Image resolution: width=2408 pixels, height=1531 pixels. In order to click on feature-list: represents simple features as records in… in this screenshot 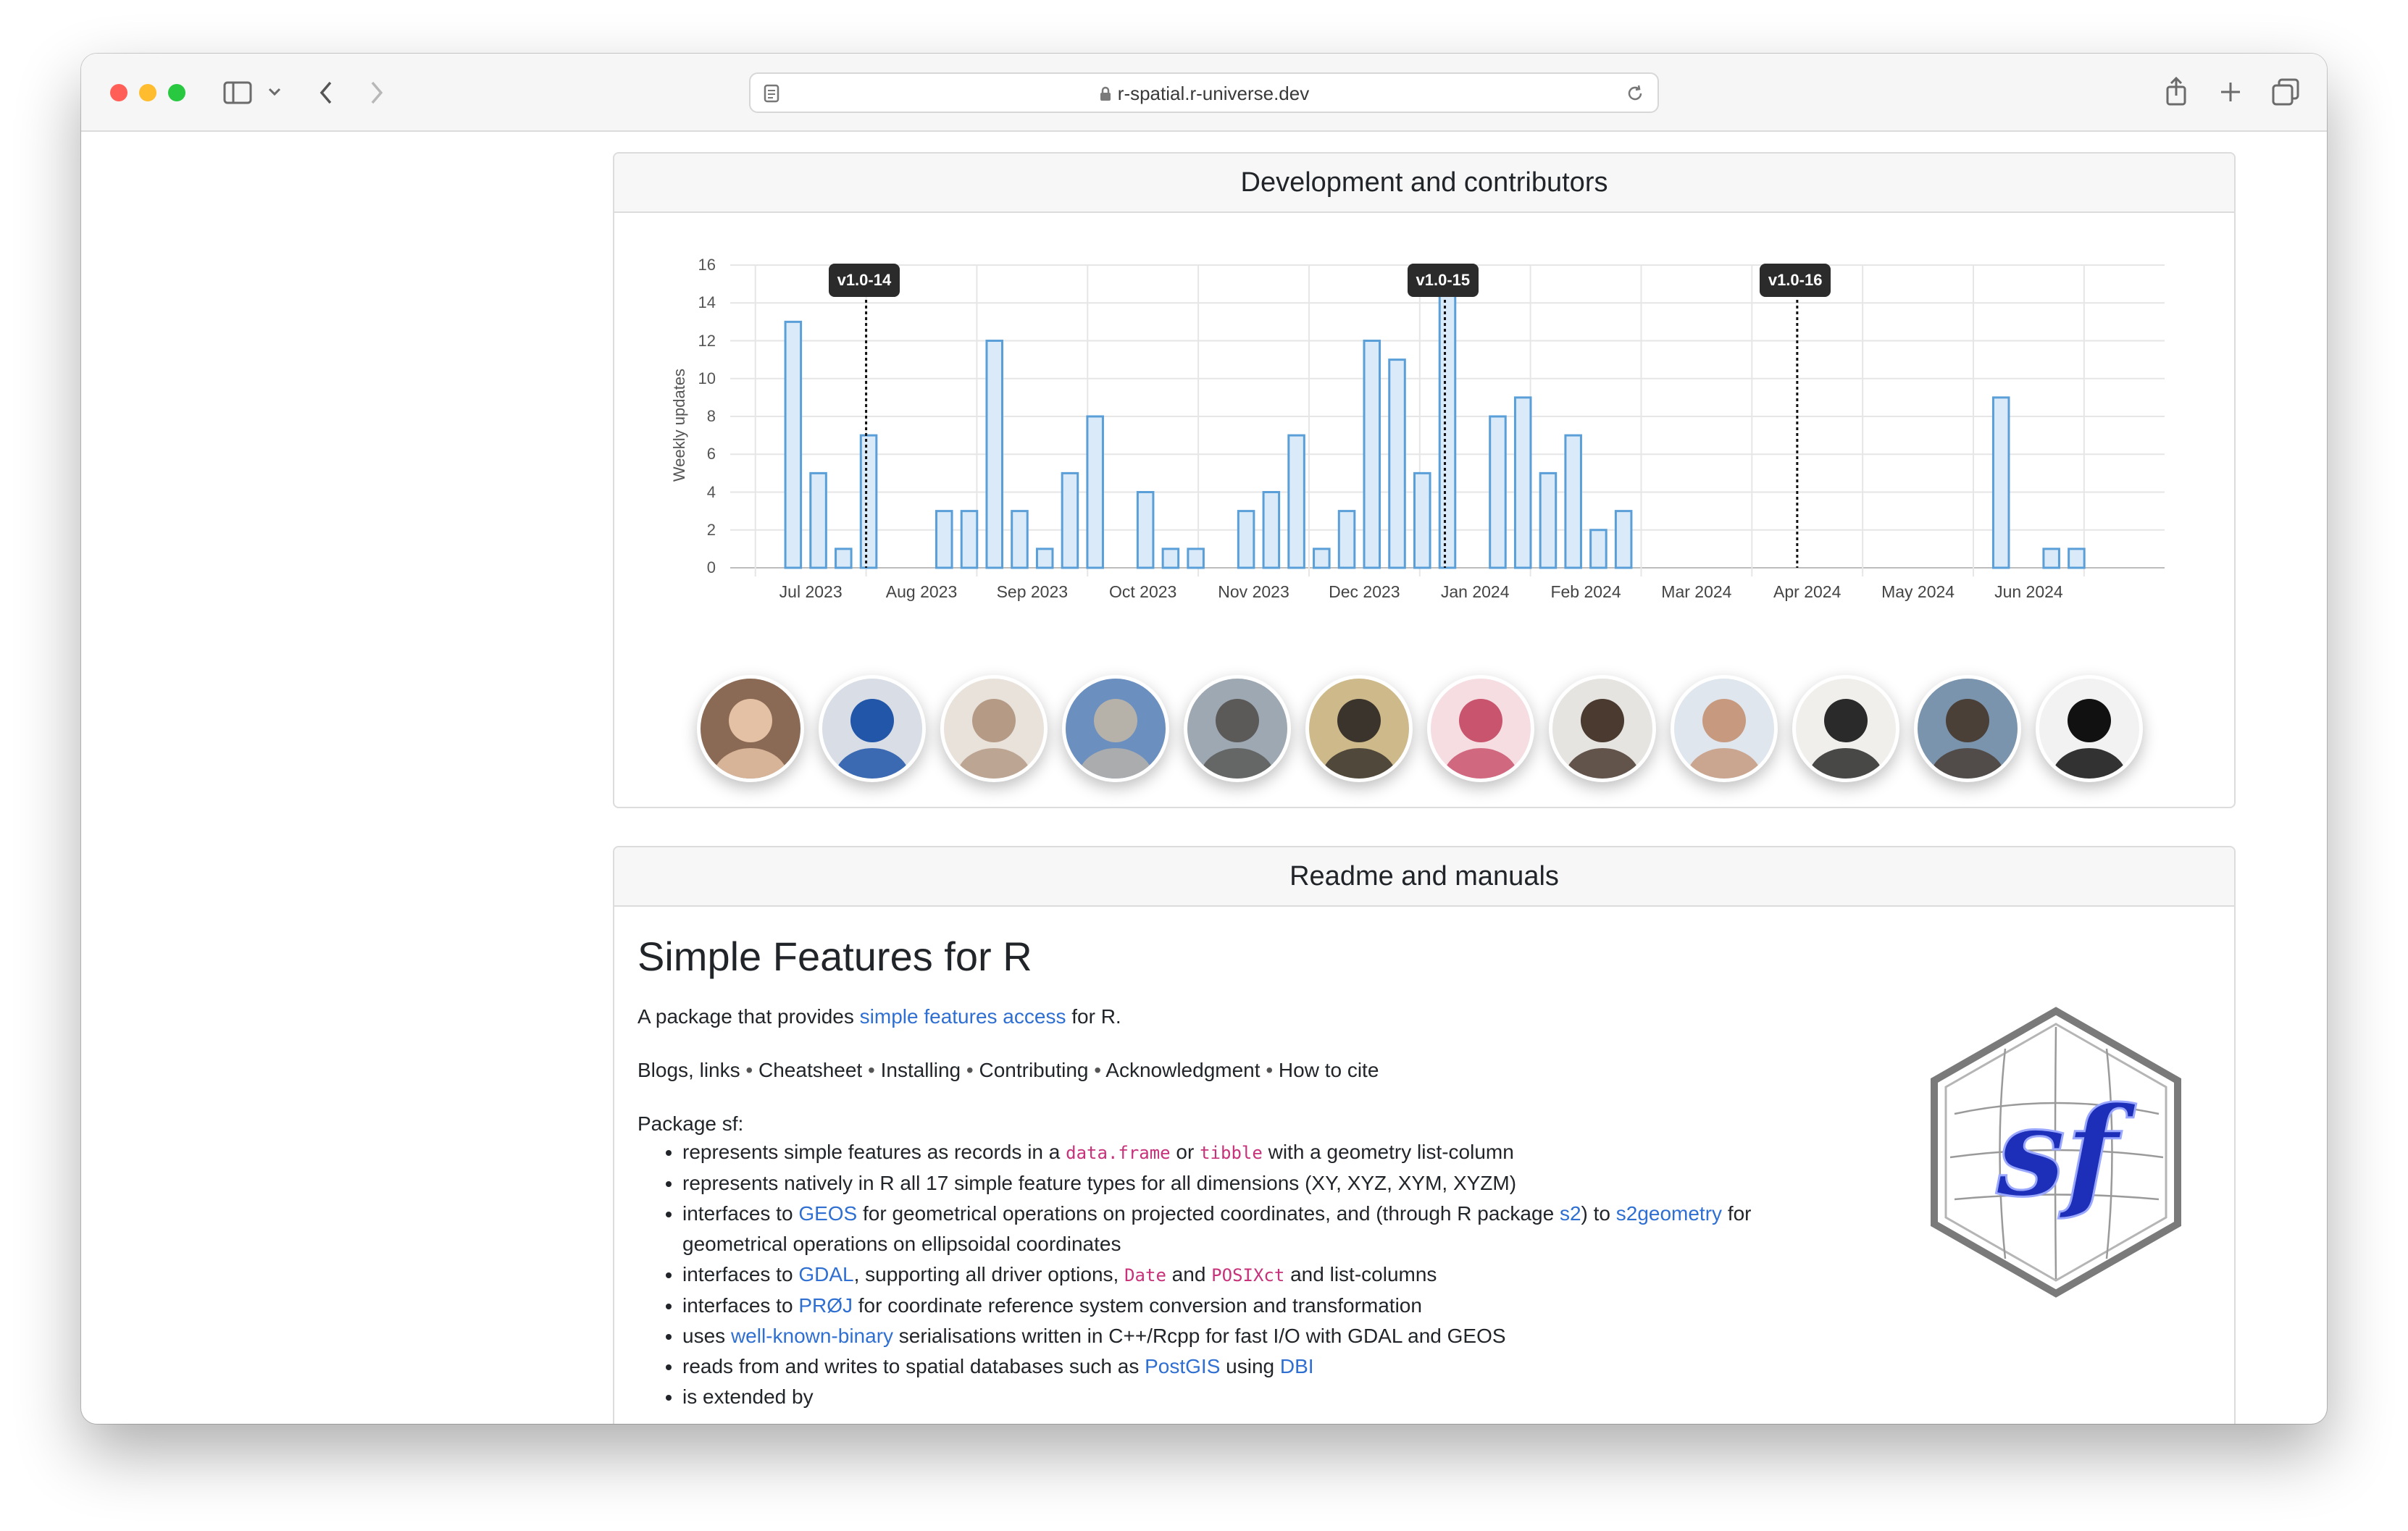, I will do `click(1255, 1274)`.